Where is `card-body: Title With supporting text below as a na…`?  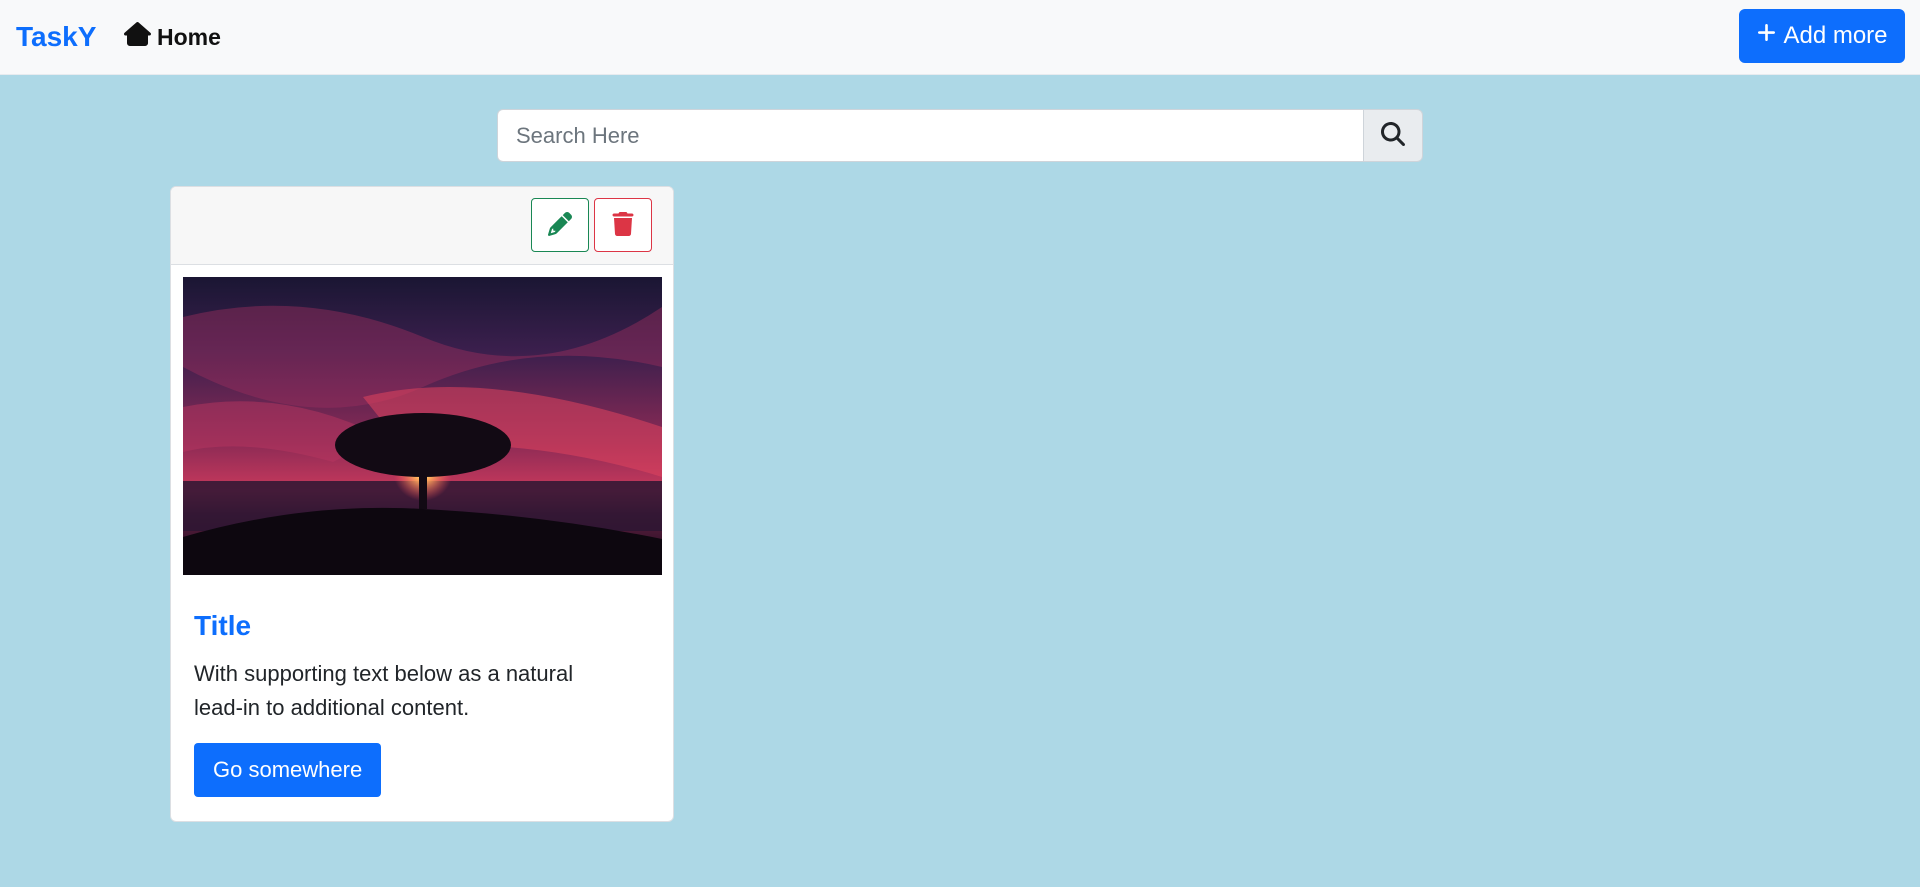
card-body: Title With supporting text below as a na… is located at coordinates (424, 702).